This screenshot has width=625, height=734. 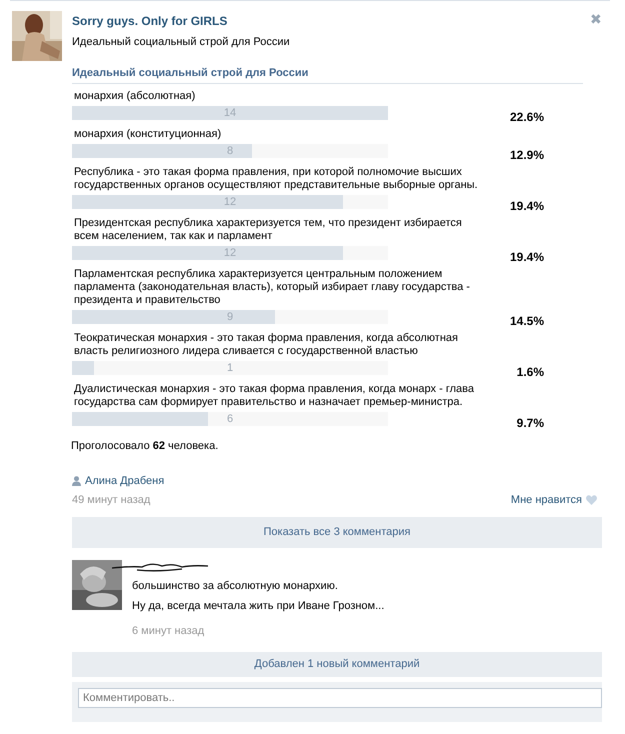 I want to click on comment-field: Комментировать.., so click(x=340, y=698).